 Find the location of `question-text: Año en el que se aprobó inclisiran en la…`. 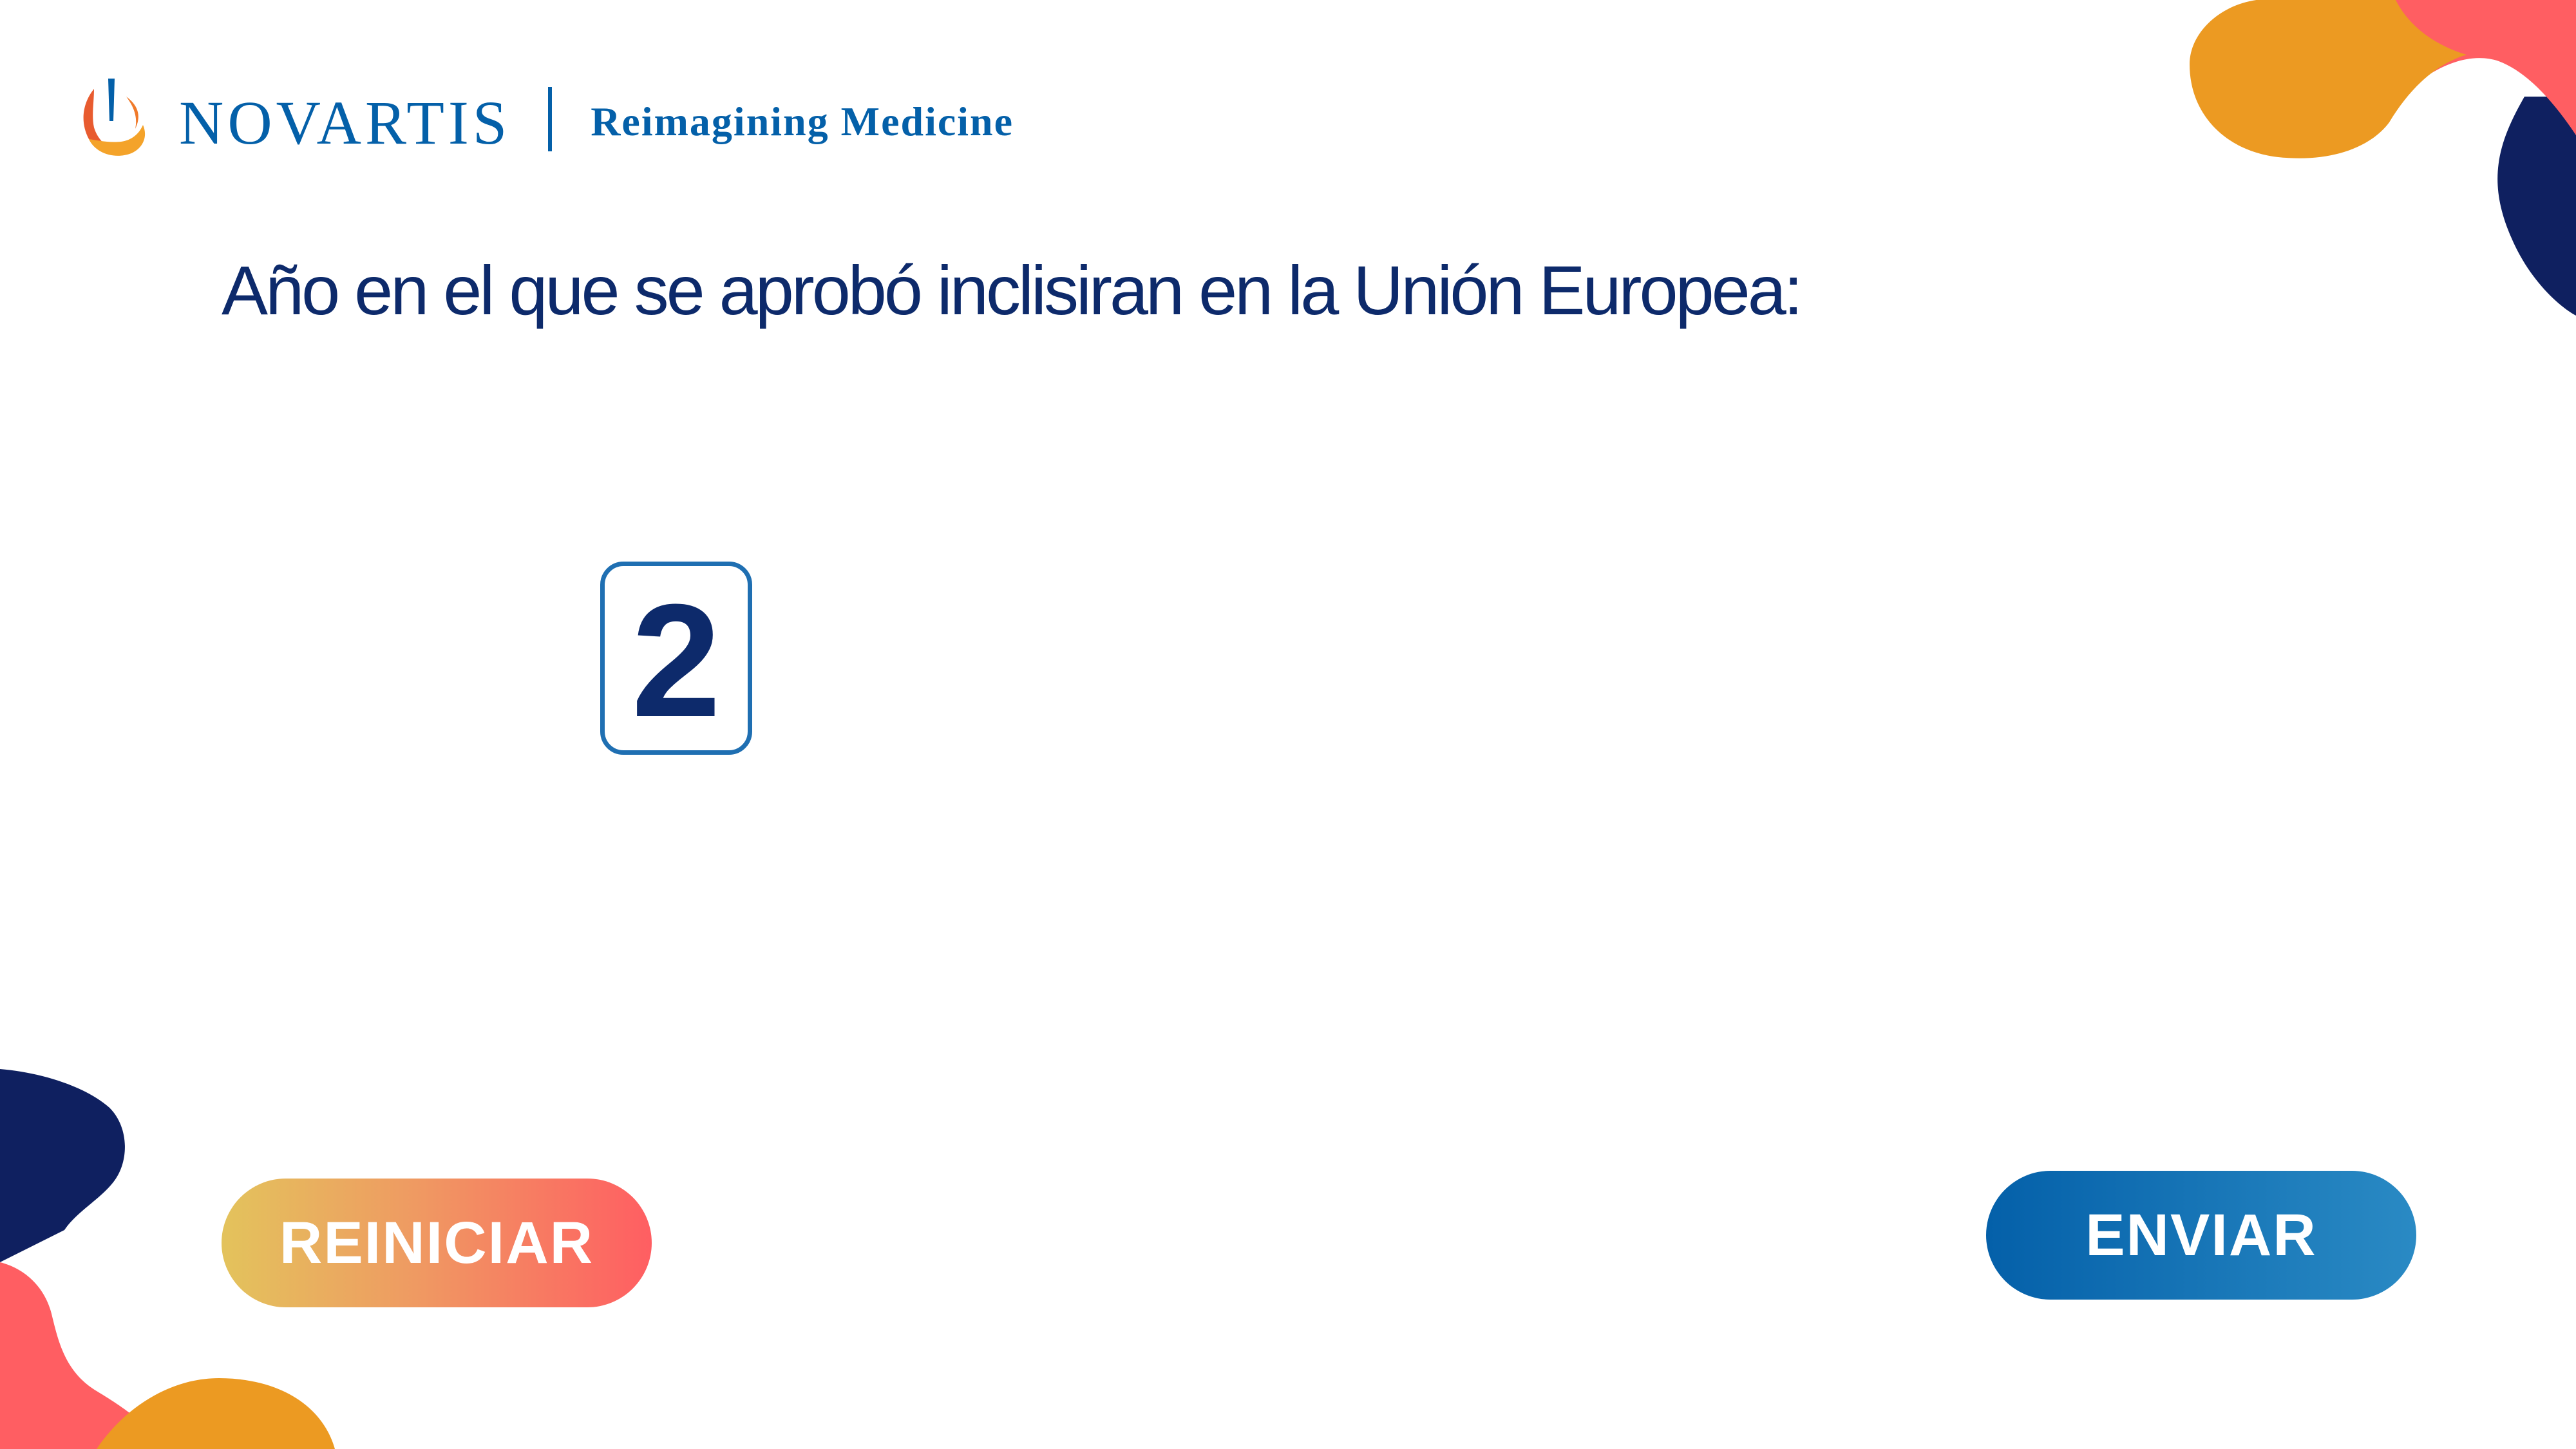

question-text: Año en el que se aprobó inclisiran en la… is located at coordinates (1012, 290).